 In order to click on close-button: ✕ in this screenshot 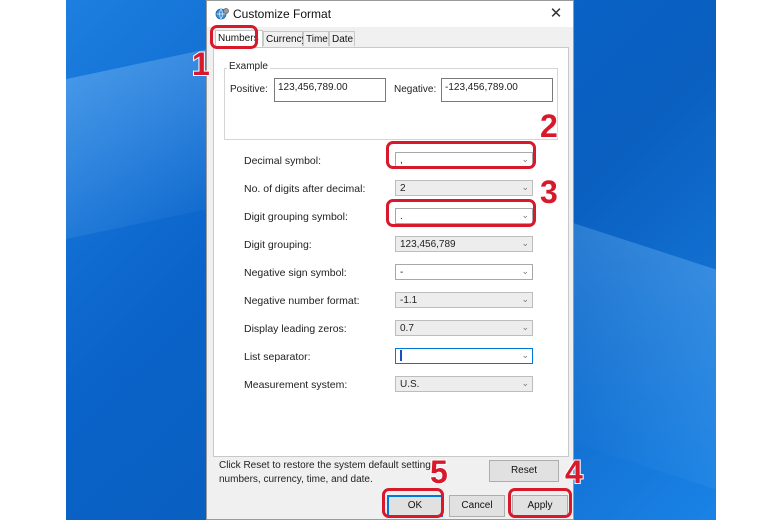, I will do `click(556, 14)`.